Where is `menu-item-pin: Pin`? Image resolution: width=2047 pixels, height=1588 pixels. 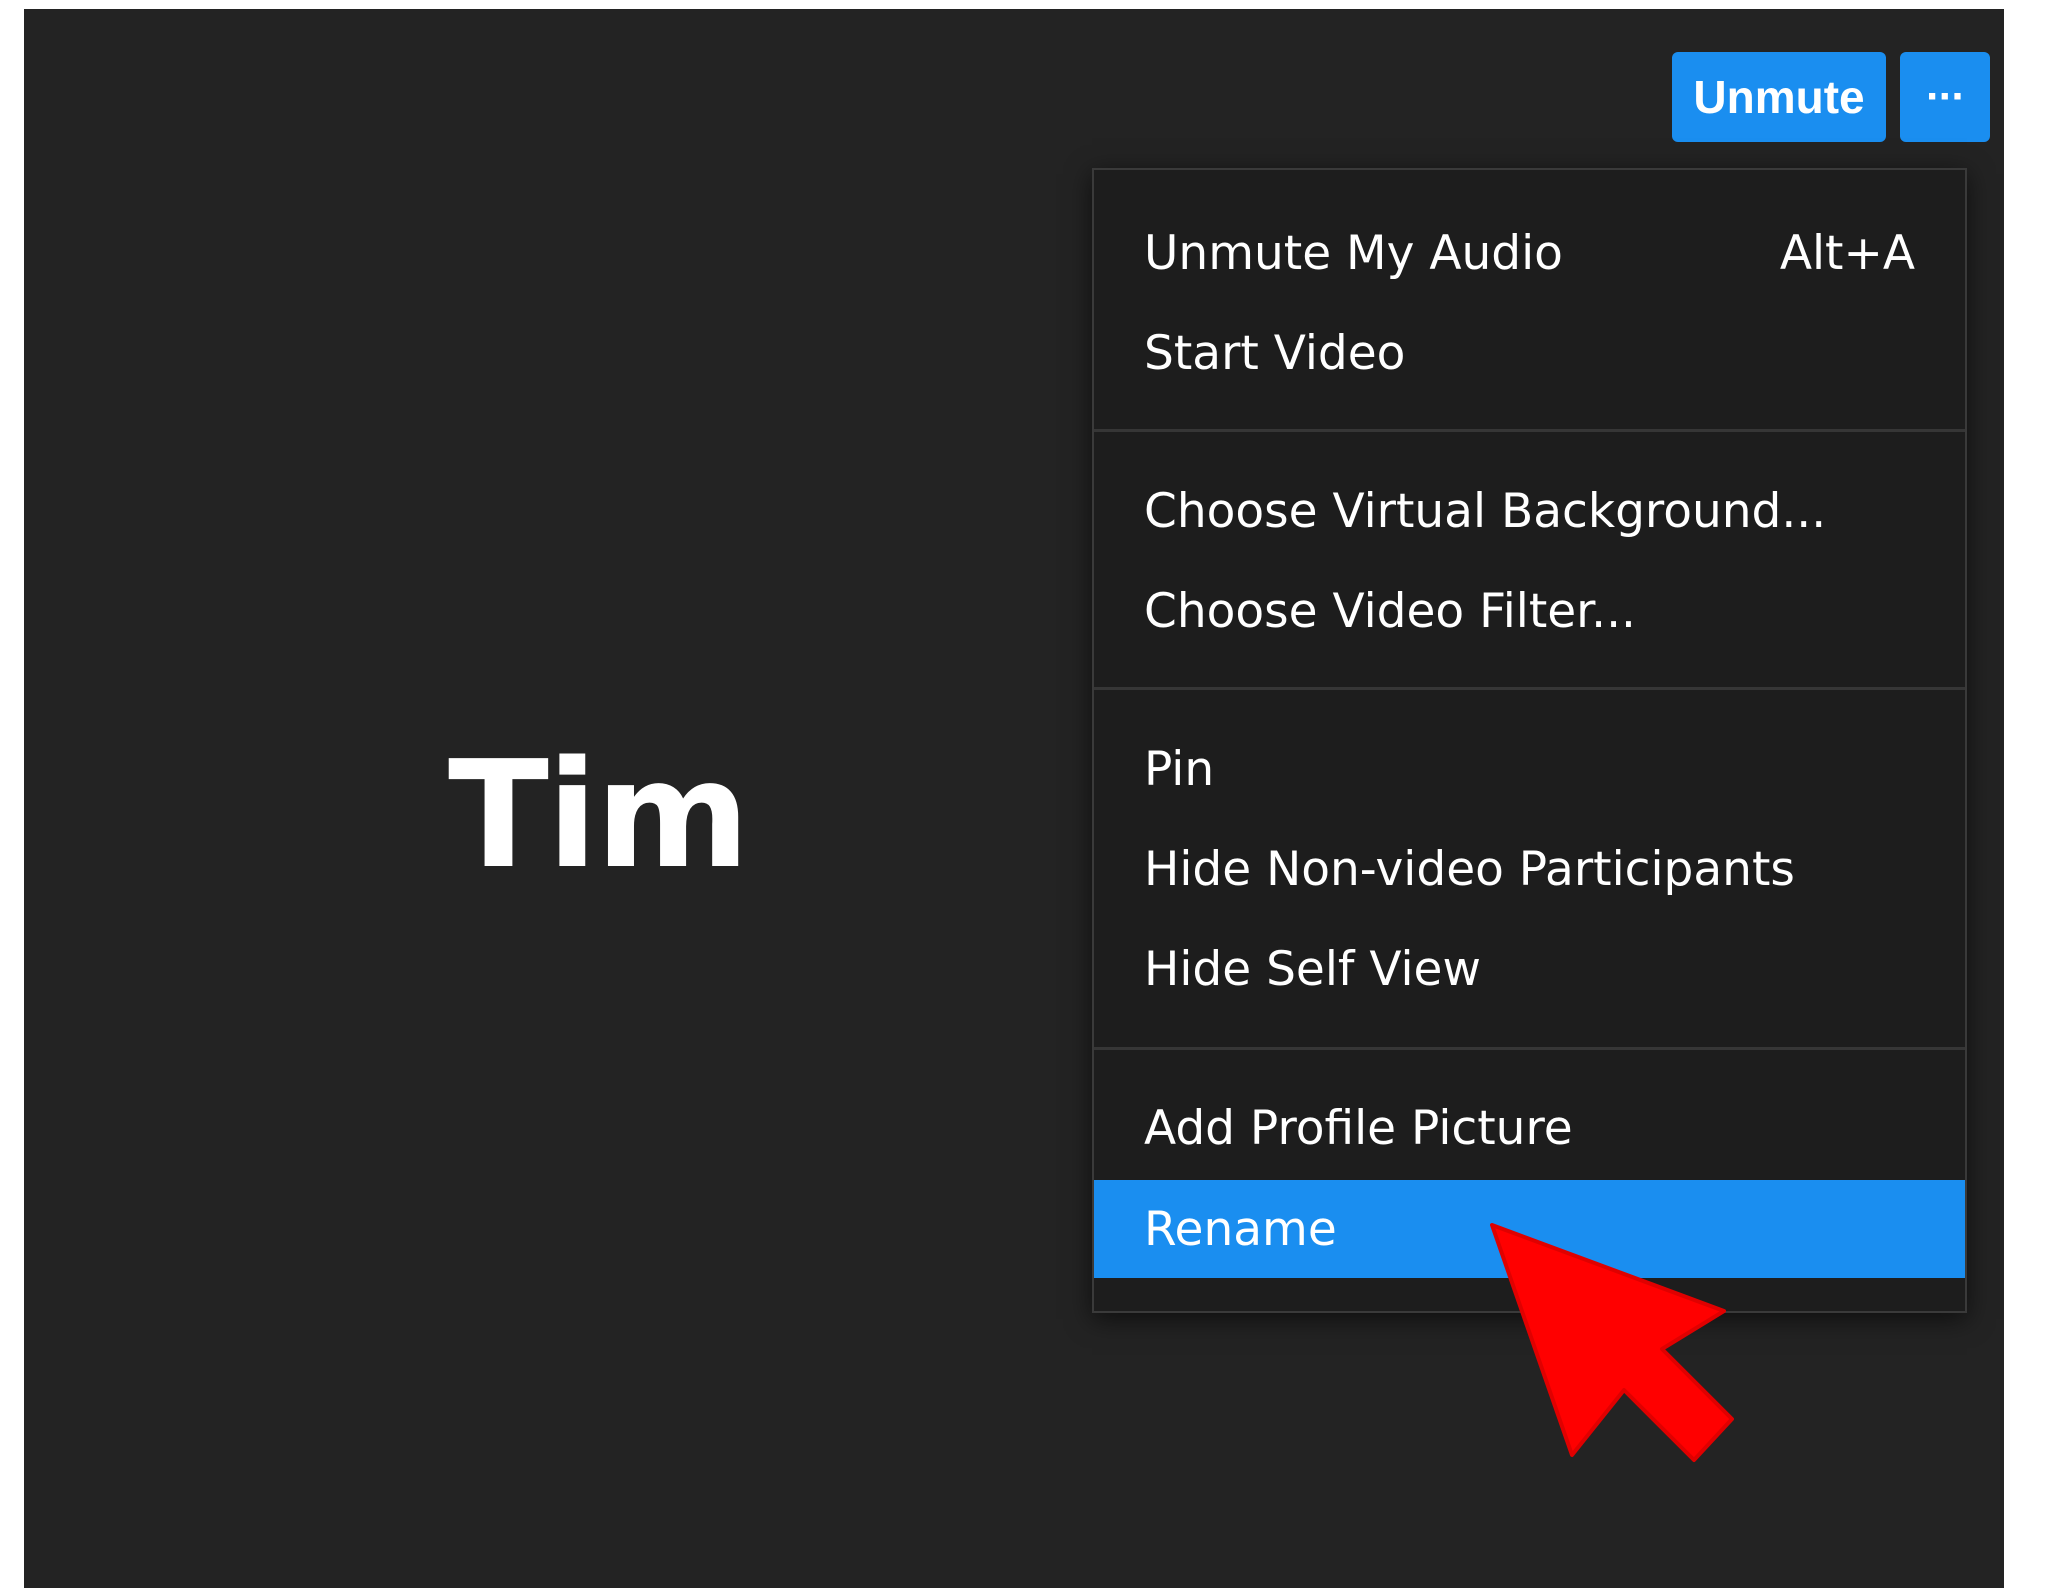 menu-item-pin: Pin is located at coordinates (1529, 769).